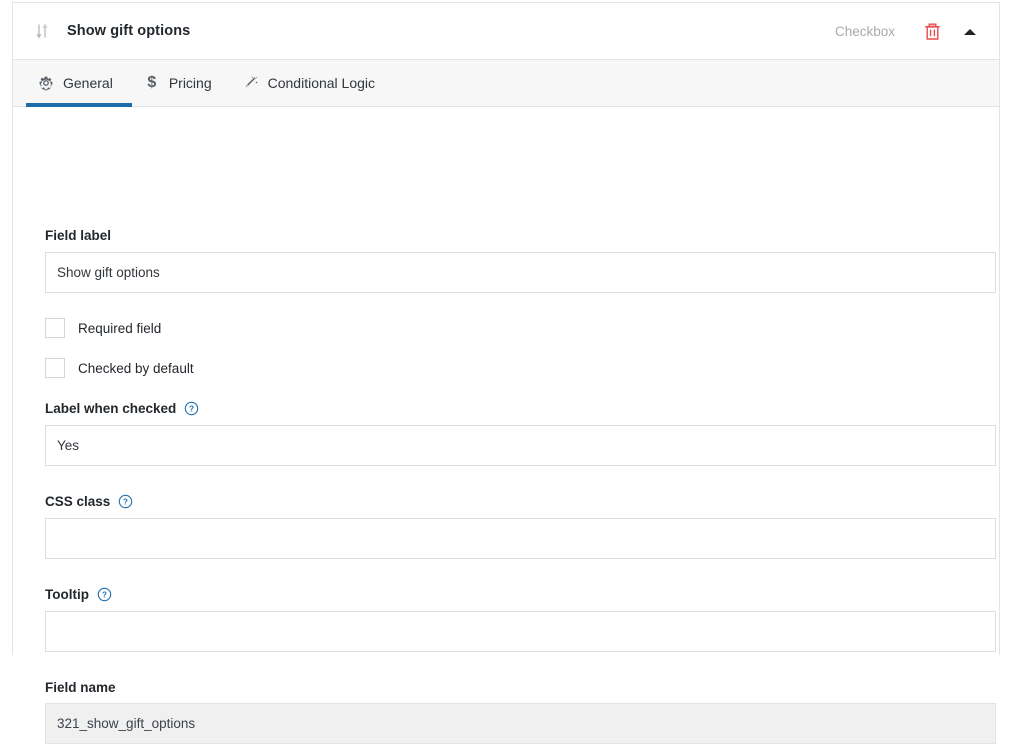  I want to click on tab-general: General, so click(79, 83).